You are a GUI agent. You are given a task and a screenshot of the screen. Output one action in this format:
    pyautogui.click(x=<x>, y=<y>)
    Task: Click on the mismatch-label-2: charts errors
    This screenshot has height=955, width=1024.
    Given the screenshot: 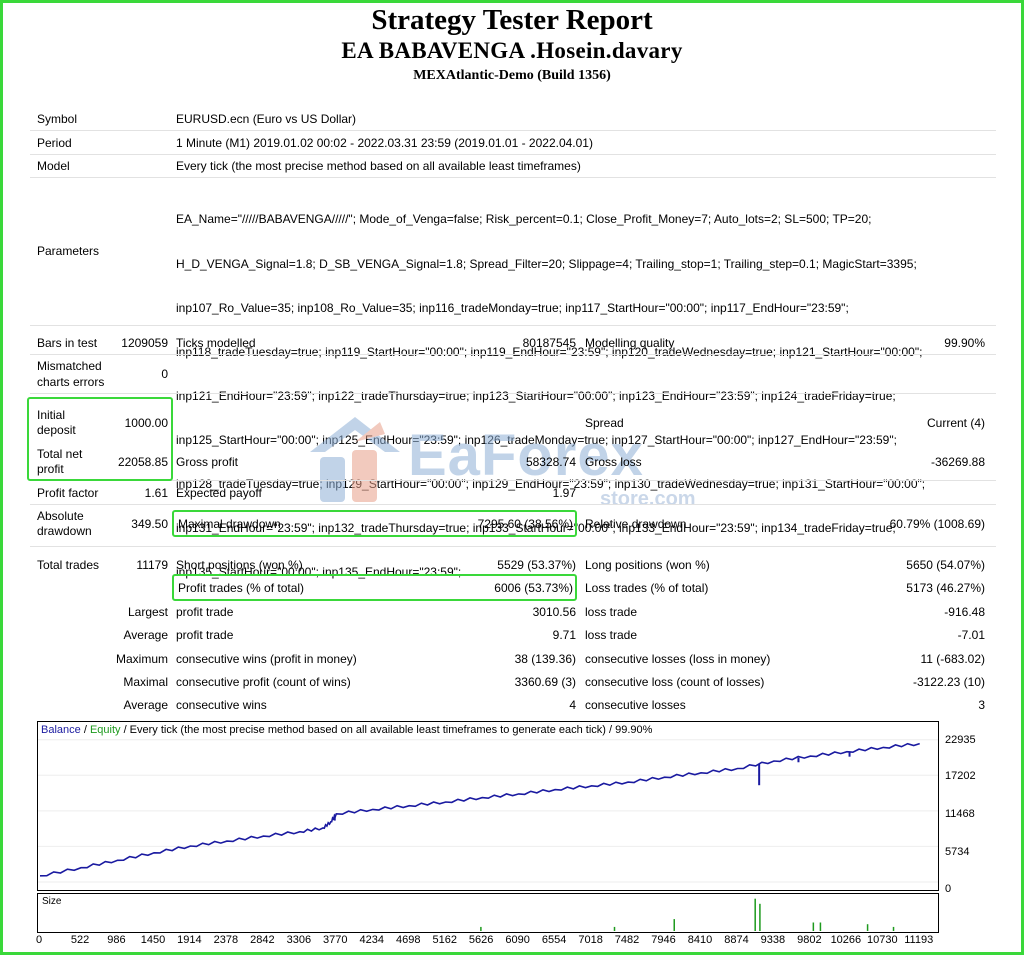 What is the action you would take?
    pyautogui.click(x=71, y=382)
    